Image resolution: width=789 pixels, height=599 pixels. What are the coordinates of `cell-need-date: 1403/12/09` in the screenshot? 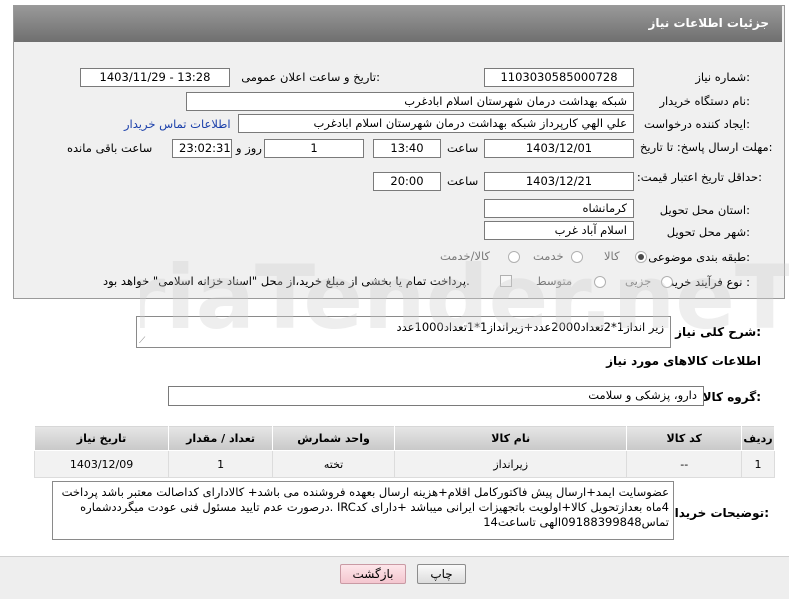 It's located at (101, 464).